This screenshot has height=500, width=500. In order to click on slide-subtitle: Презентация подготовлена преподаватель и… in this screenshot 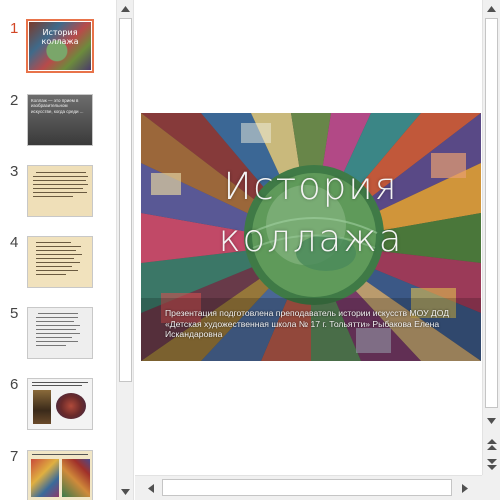, I will do `click(315, 324)`.